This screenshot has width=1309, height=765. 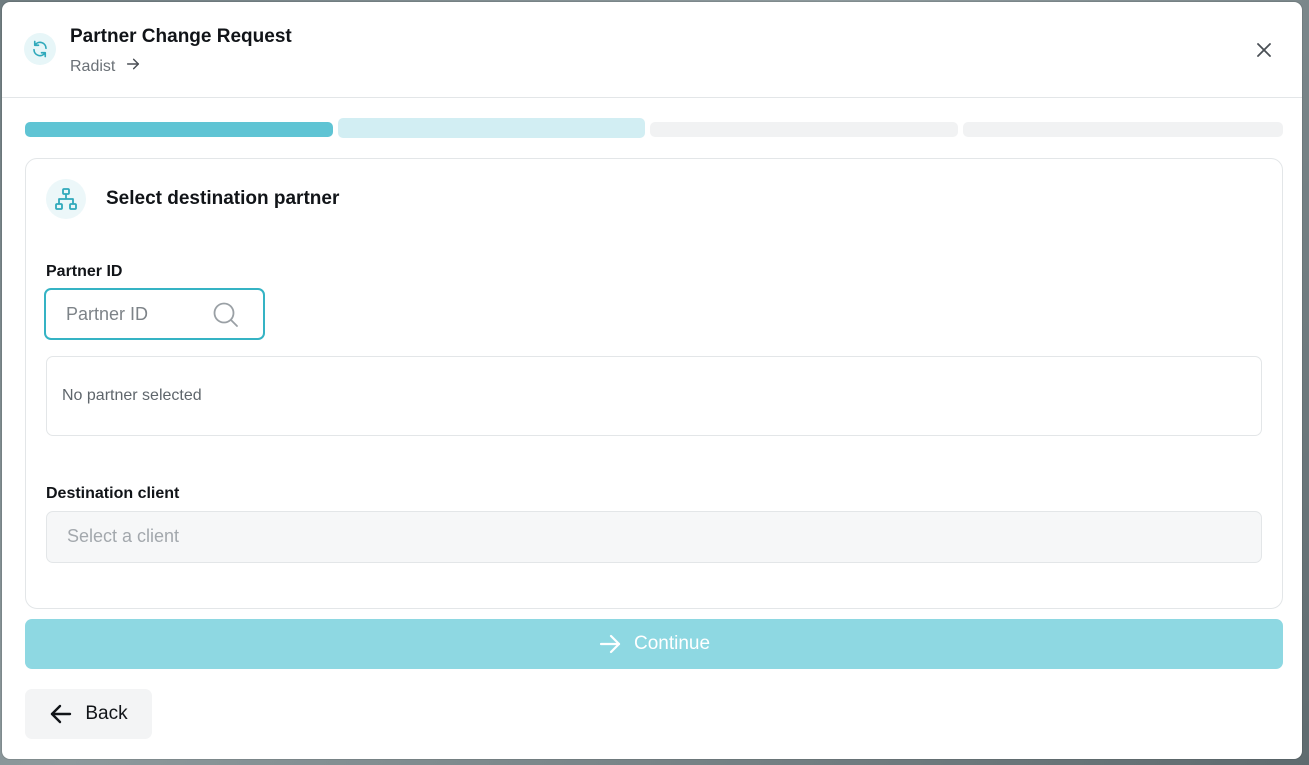 I want to click on partner-id-input, so click(x=136, y=314).